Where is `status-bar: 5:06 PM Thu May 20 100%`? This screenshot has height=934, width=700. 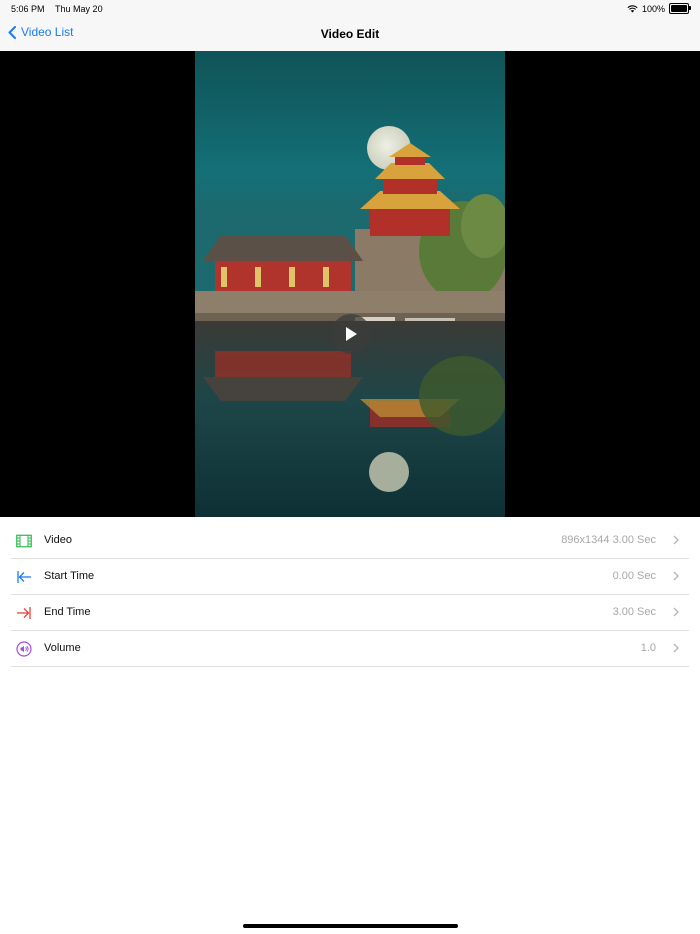 status-bar: 5:06 PM Thu May 20 100% is located at coordinates (350, 9).